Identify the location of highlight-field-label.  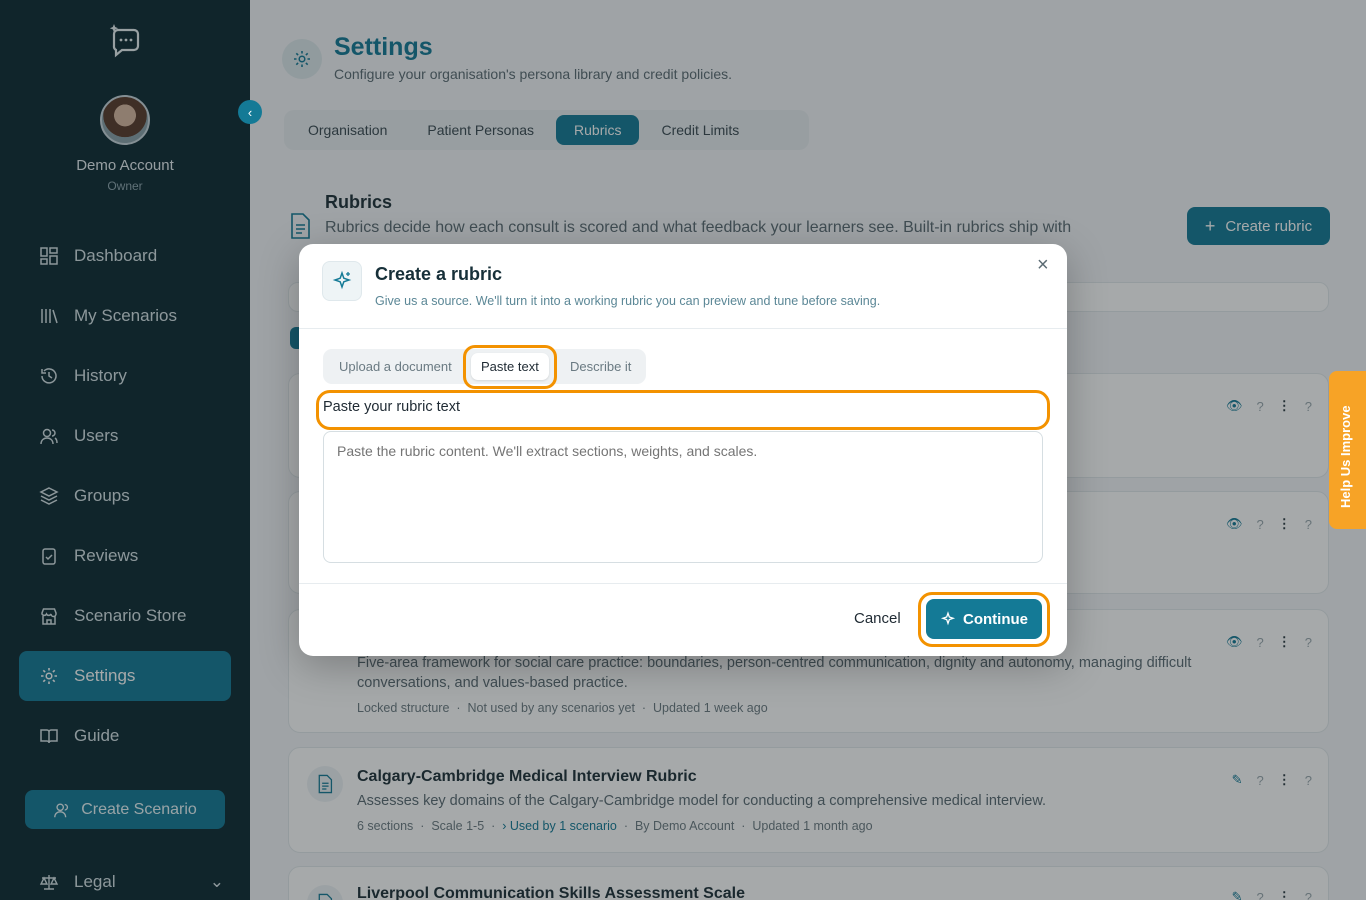
(683, 410).